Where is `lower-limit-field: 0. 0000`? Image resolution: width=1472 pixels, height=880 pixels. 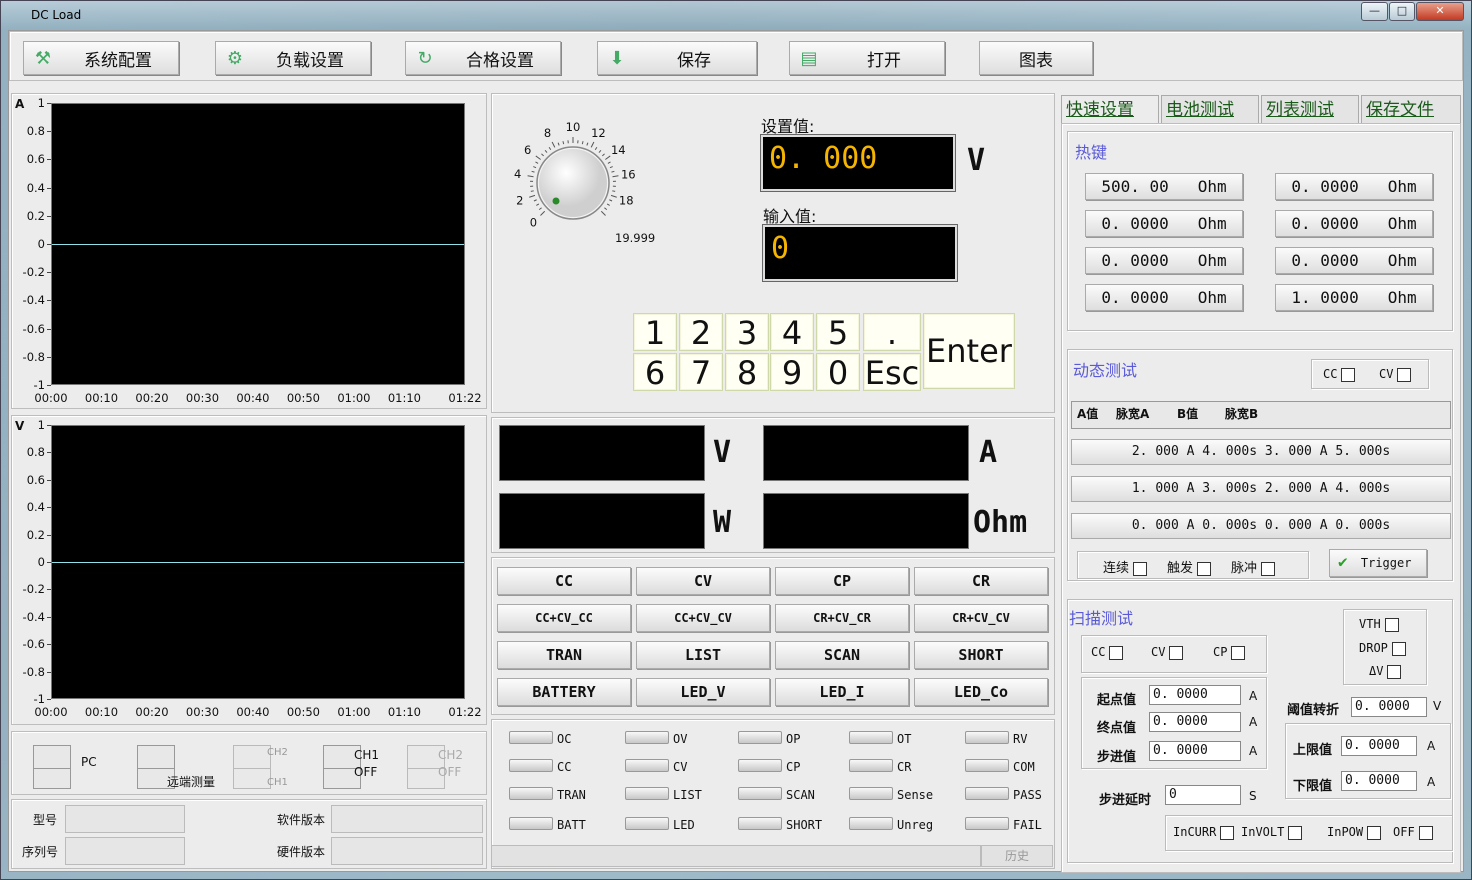
lower-limit-field: 0. 0000 is located at coordinates (1379, 781).